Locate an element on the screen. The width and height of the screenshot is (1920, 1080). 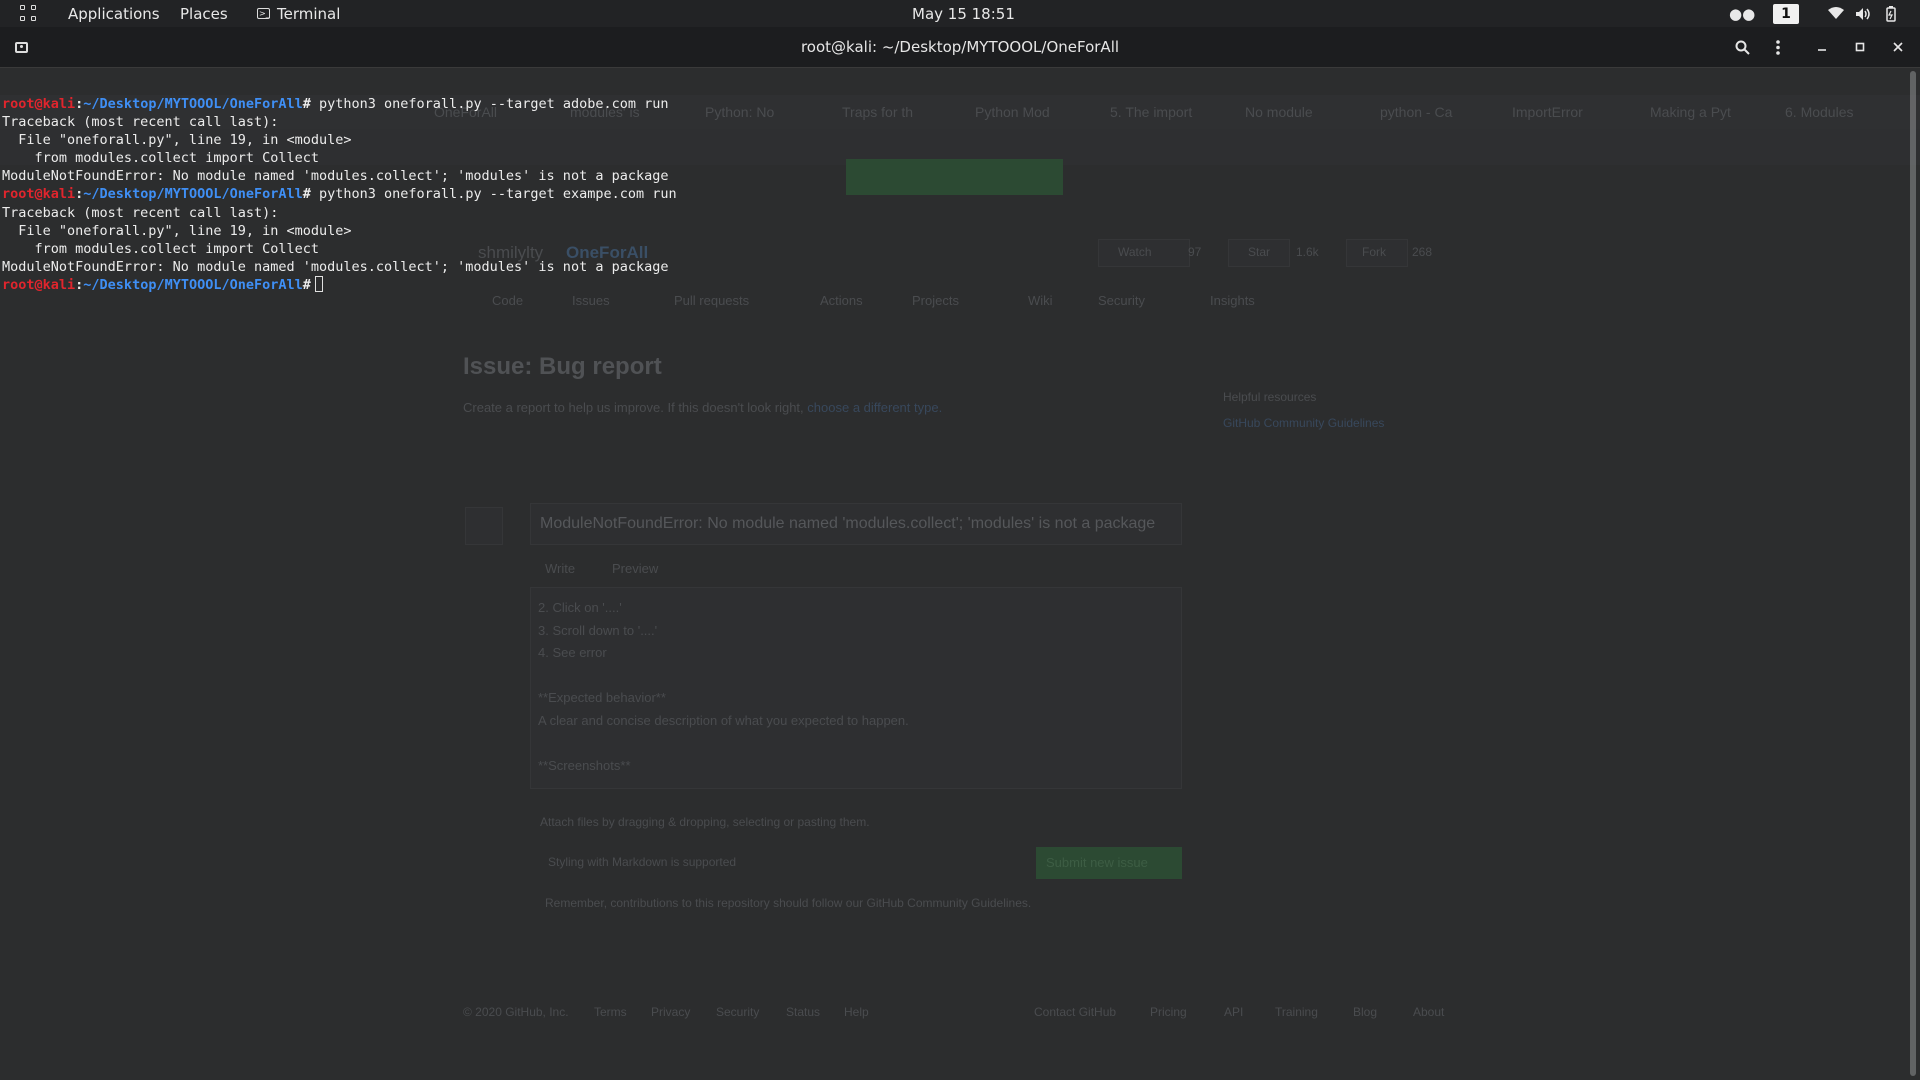
terminal-scrollbar is located at coordinates (1913, 573).